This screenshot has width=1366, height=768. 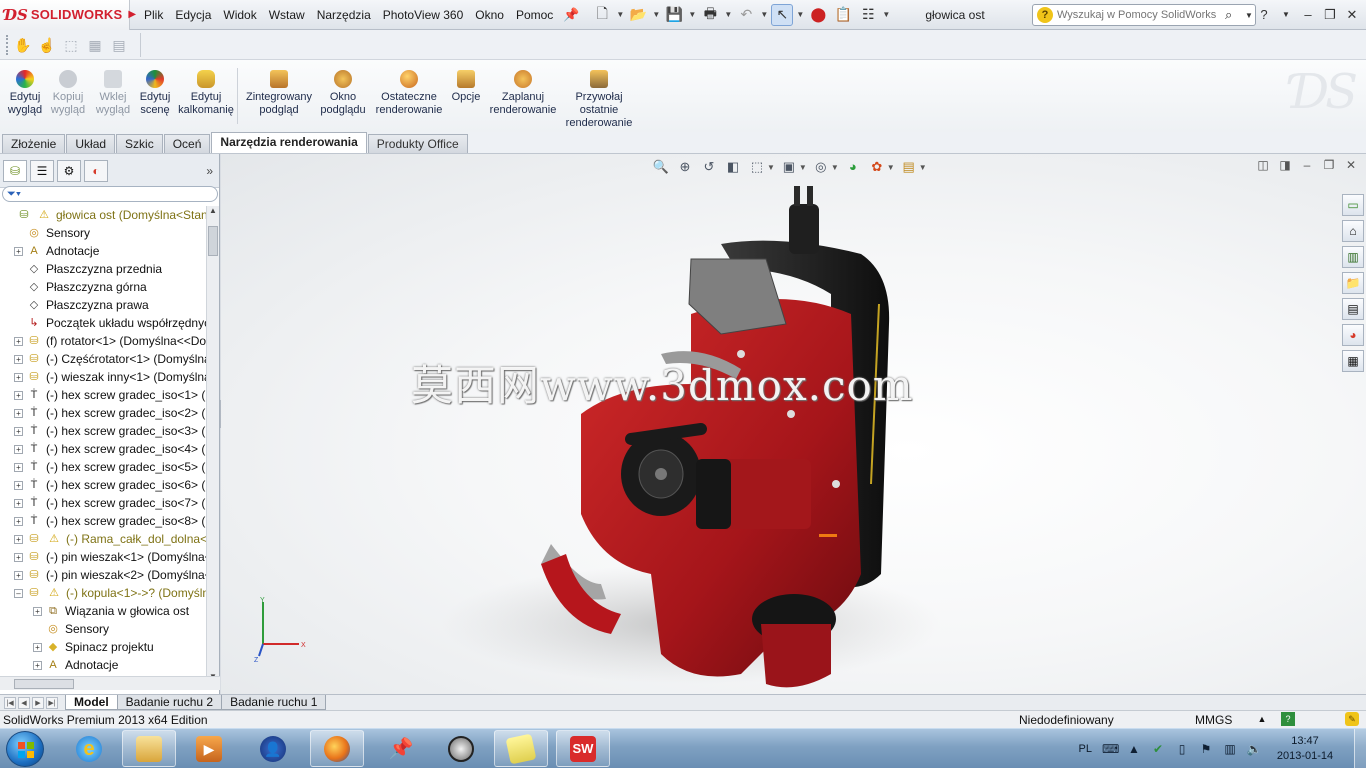 I want to click on menu-view: Widok, so click(x=239, y=15).